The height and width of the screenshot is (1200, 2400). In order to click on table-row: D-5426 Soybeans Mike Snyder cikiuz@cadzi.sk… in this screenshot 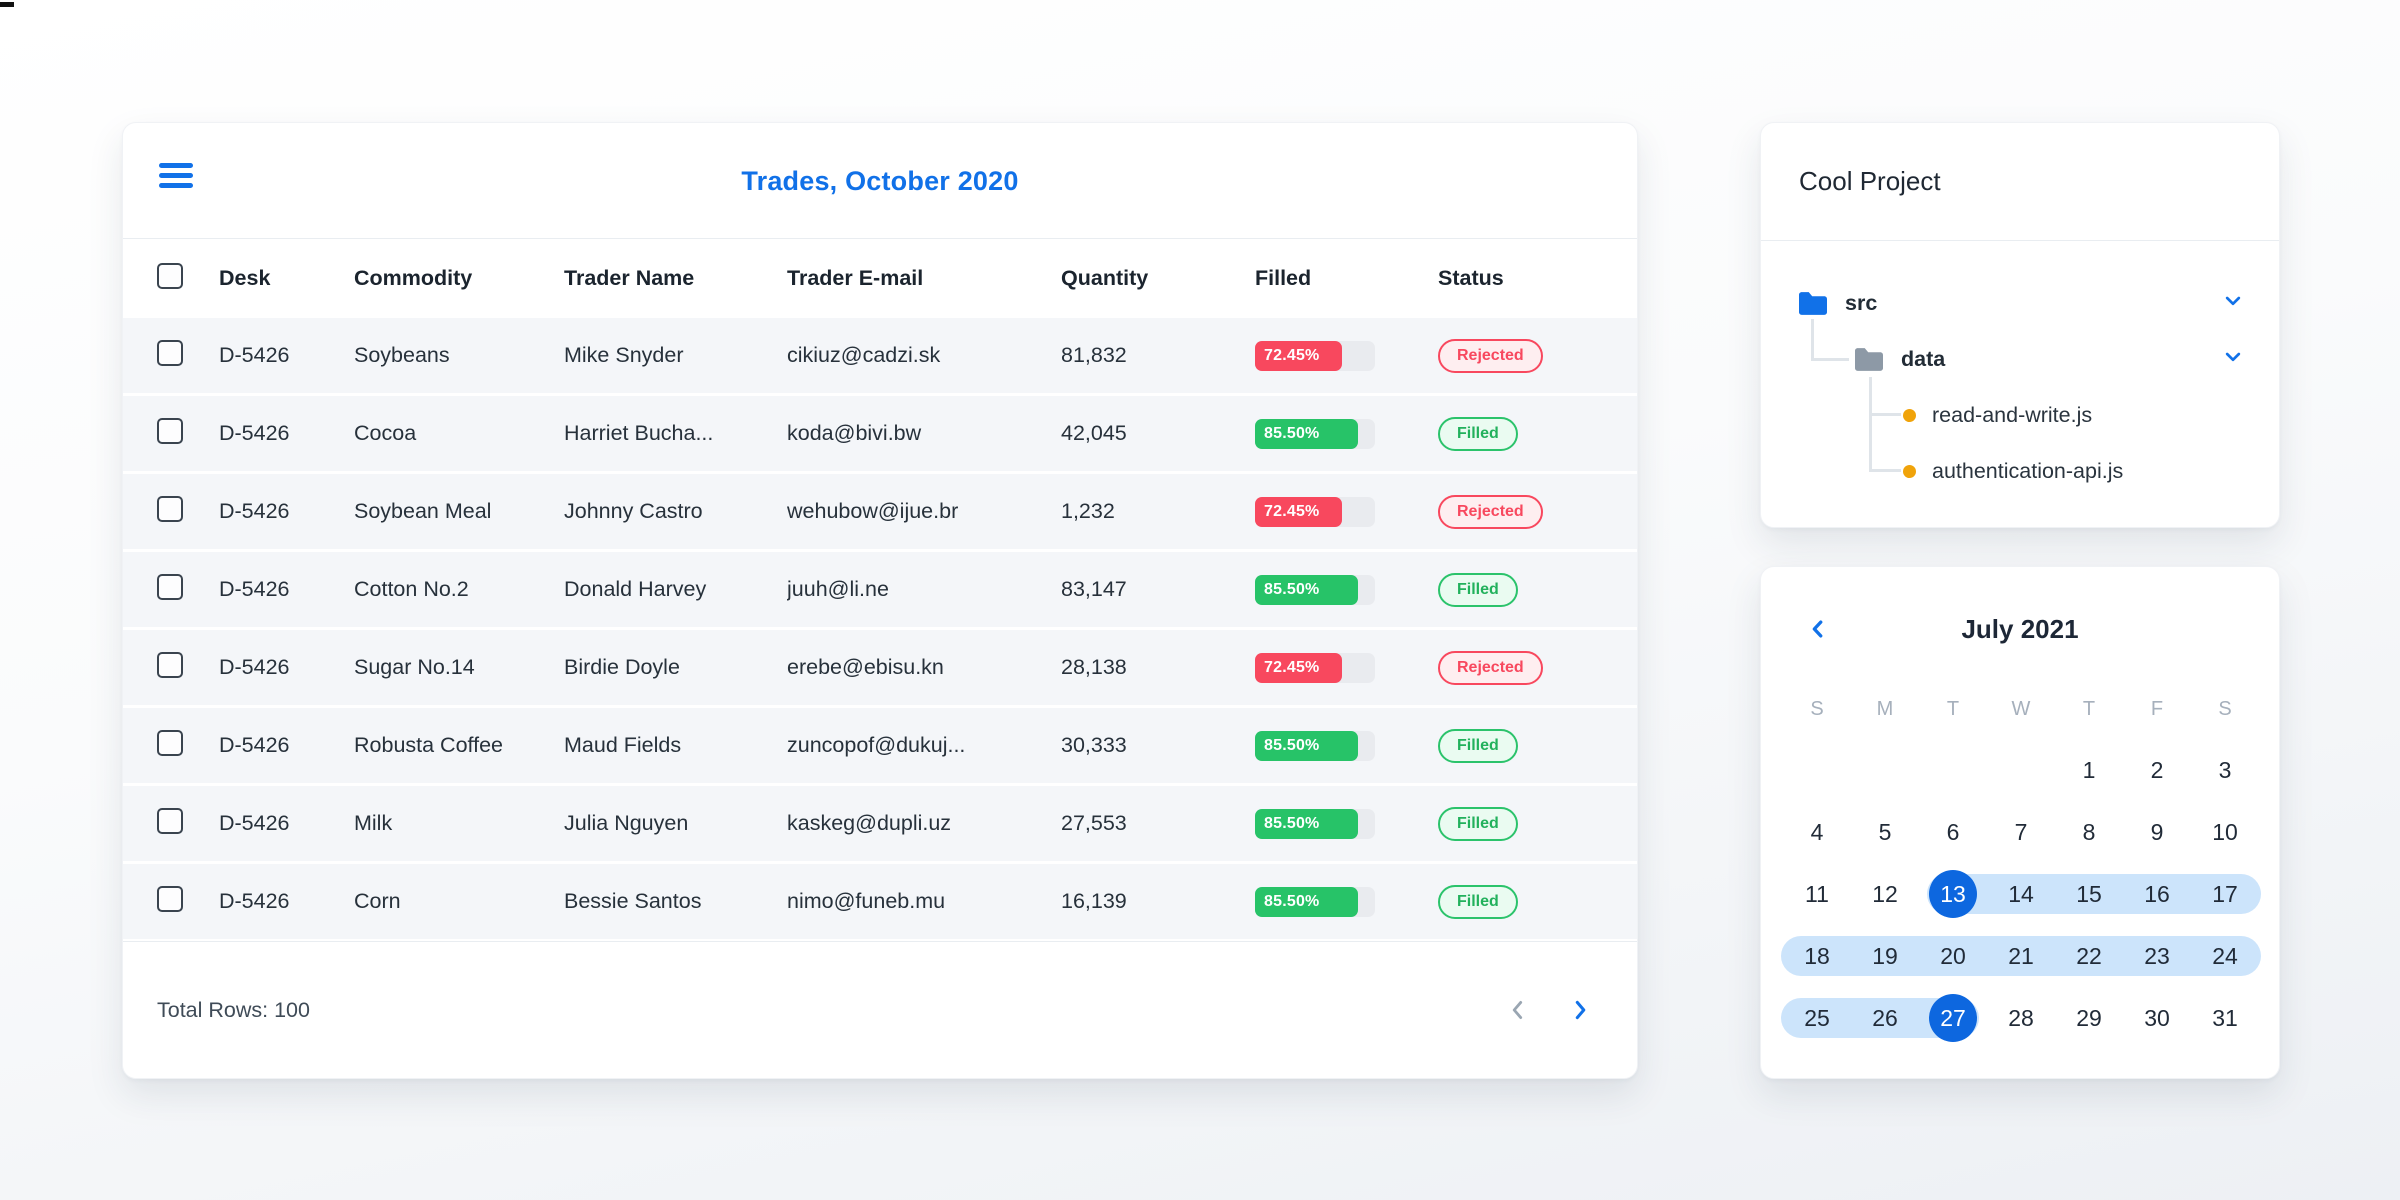, I will do `click(880, 355)`.